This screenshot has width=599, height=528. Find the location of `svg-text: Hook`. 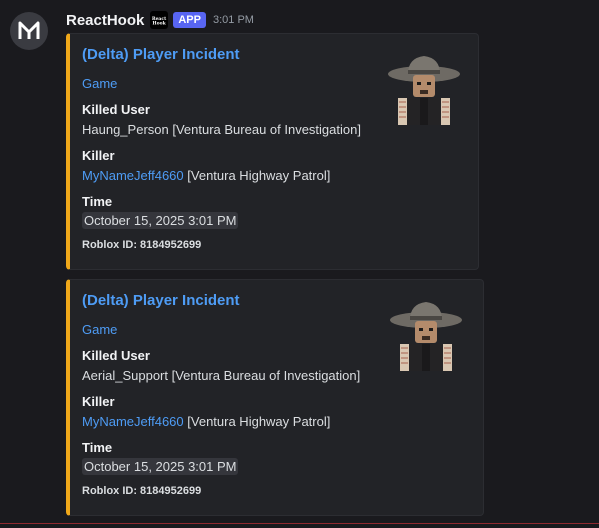

svg-text: Hook is located at coordinates (160, 23).